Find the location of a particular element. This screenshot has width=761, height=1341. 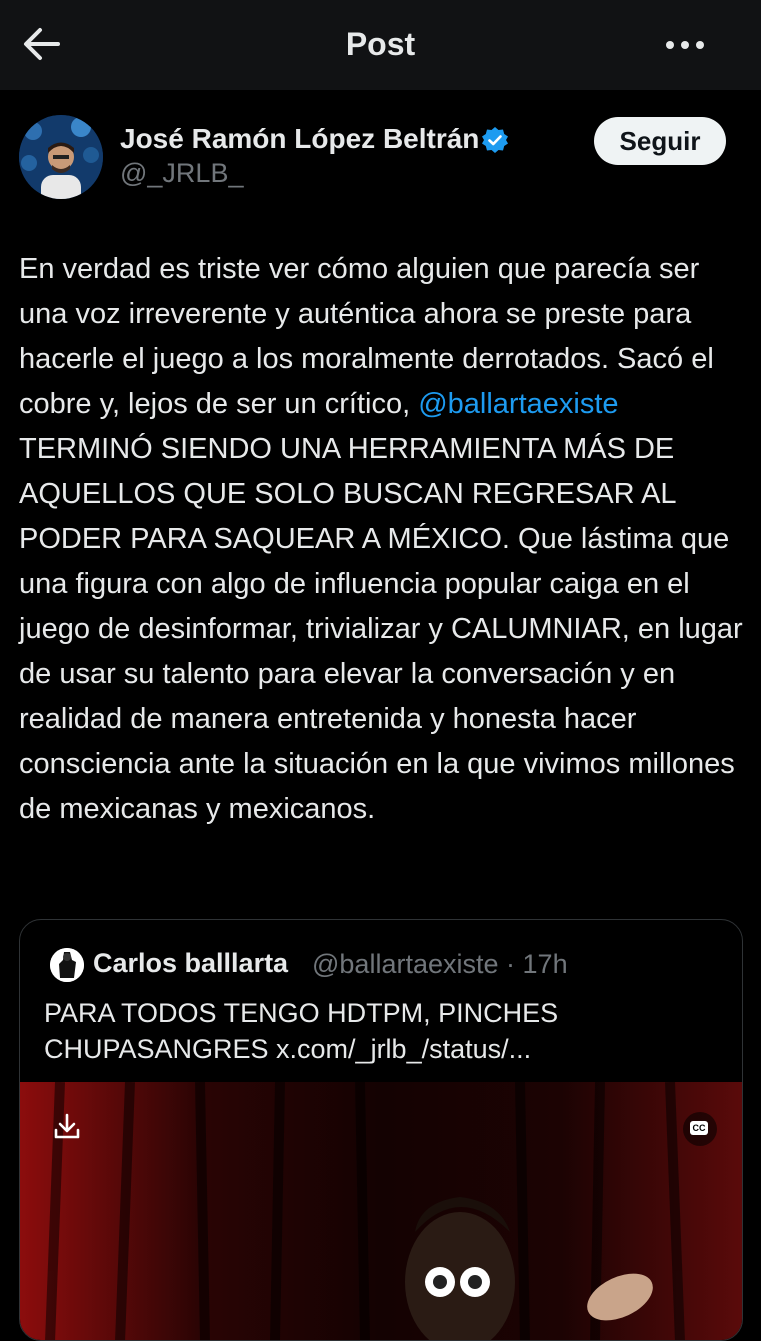

cc-label: CC is located at coordinates (699, 1128).